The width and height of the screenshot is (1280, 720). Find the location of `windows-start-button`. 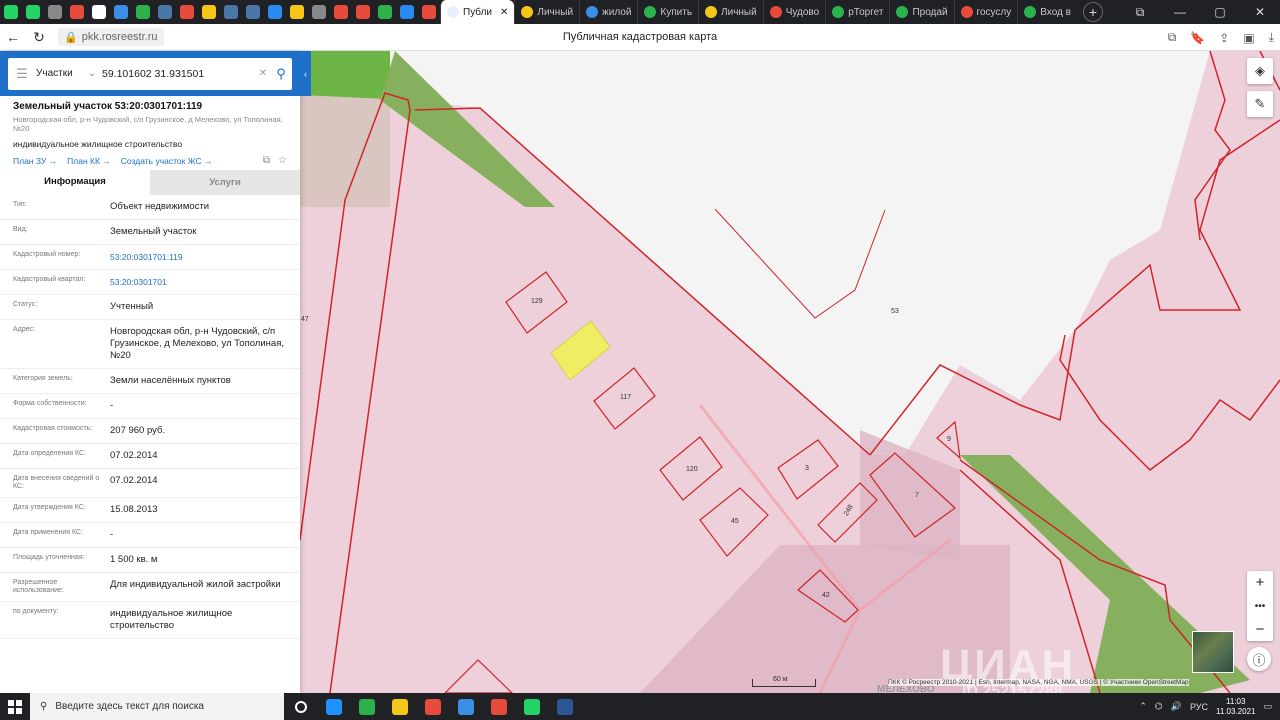

windows-start-button is located at coordinates (15, 706).